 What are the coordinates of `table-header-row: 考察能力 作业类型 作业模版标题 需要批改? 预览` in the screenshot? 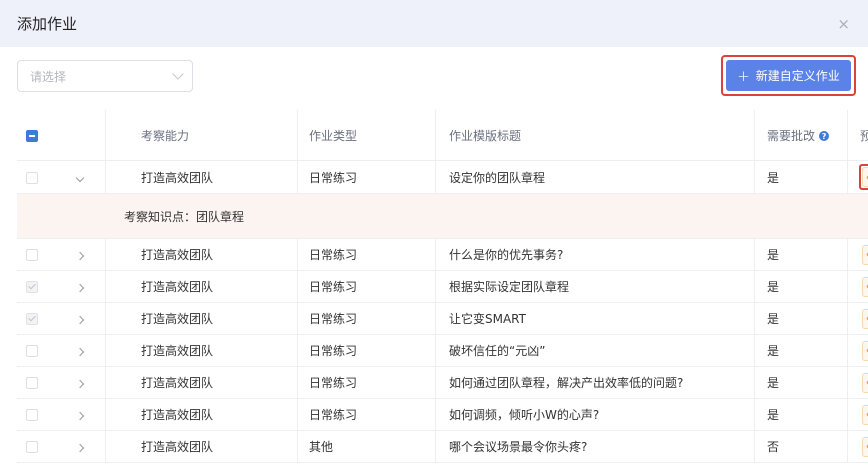 It's located at (442, 135).